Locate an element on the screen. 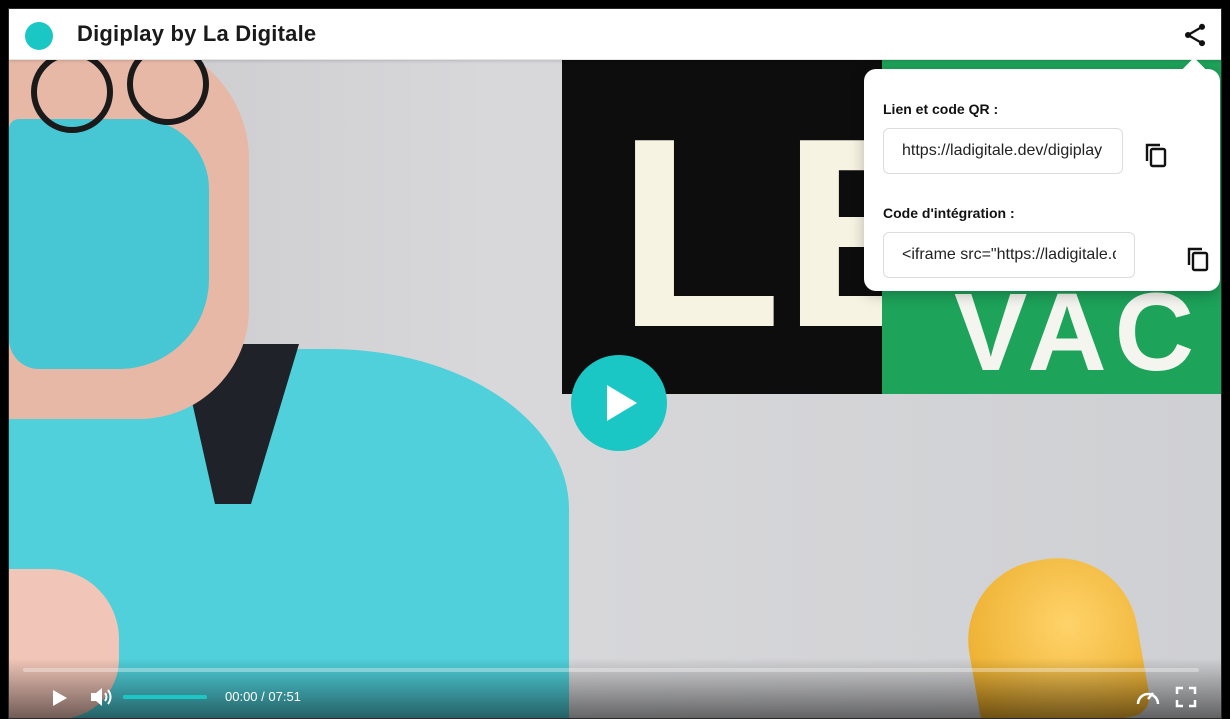  volume-icon is located at coordinates (101, 697).